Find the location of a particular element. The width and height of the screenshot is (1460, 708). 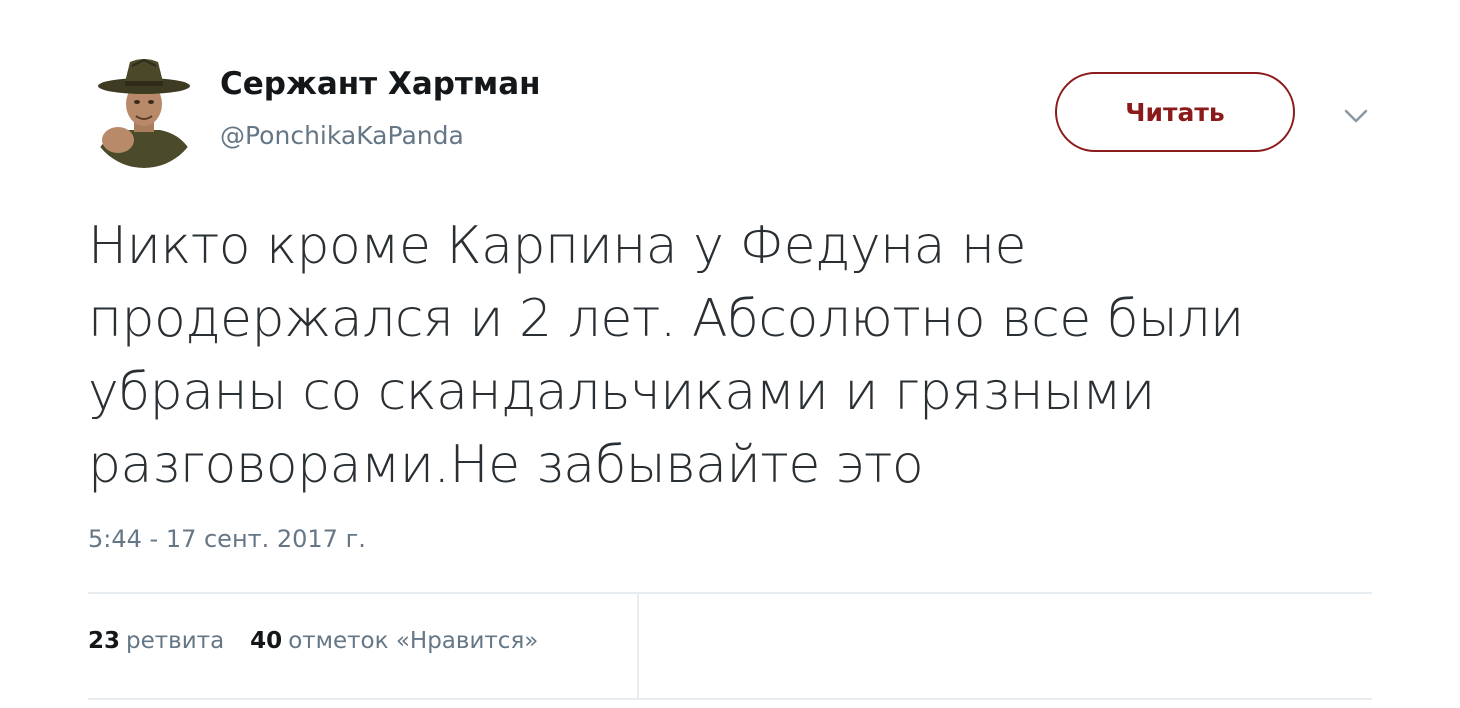

avatar is located at coordinates (144, 112).